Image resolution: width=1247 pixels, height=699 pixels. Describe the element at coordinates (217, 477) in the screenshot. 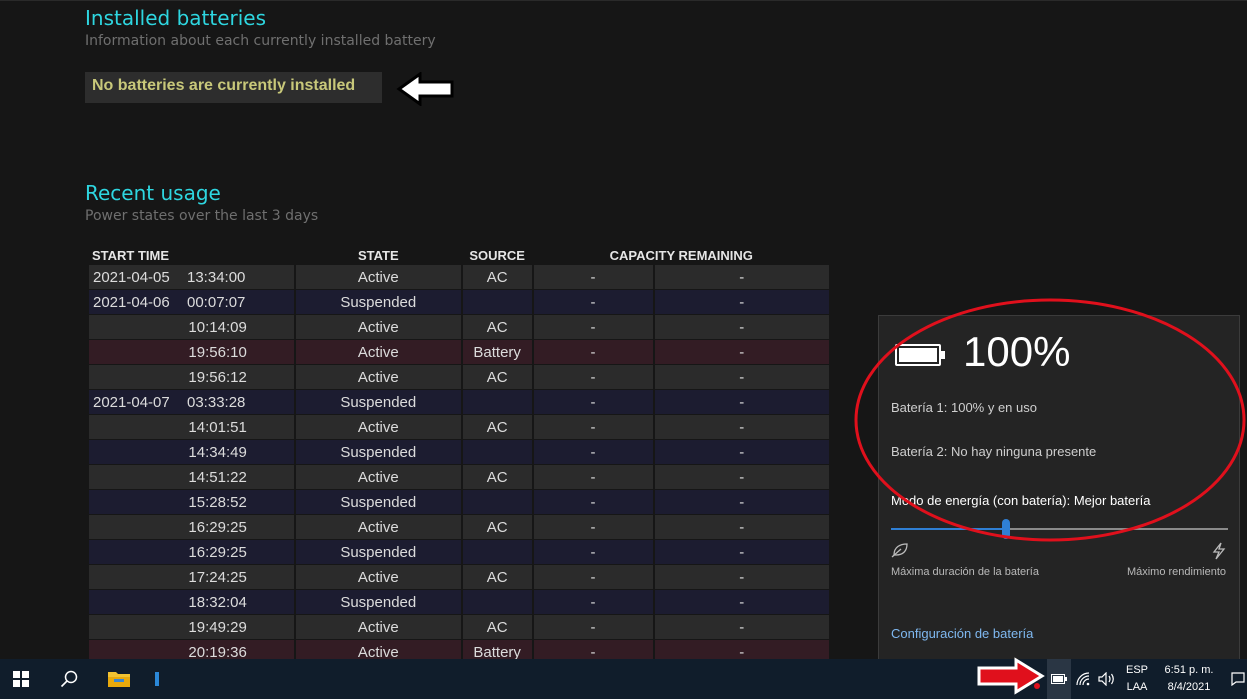

I see `start-time: 14:51:22` at that location.